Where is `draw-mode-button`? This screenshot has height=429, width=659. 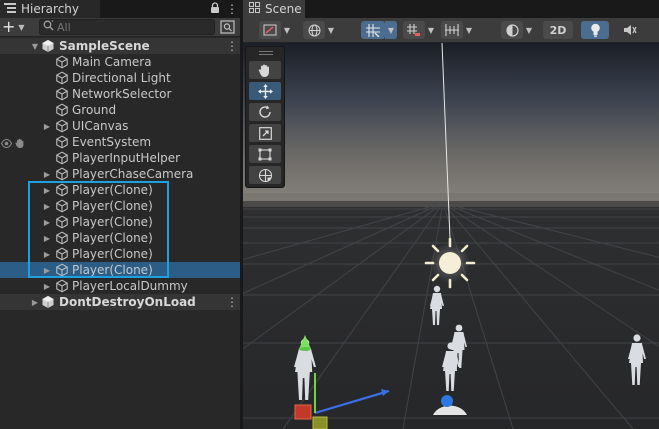 draw-mode-button is located at coordinates (270, 30).